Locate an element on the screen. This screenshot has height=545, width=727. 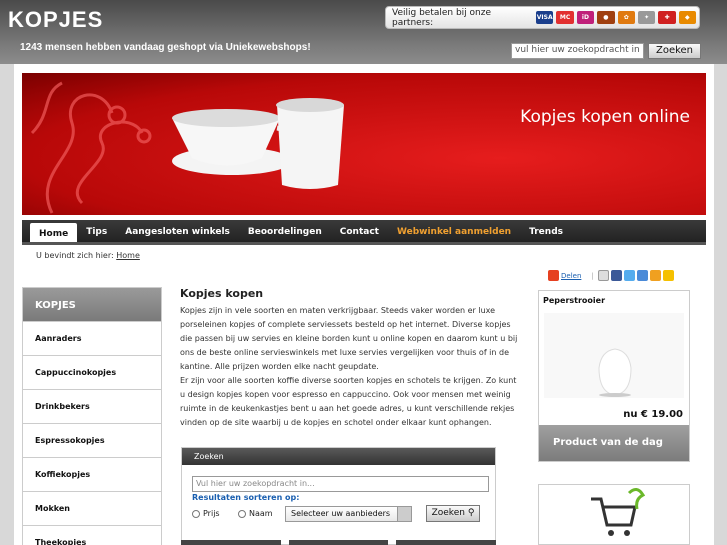
share-label: Delen is located at coordinates (571, 276).